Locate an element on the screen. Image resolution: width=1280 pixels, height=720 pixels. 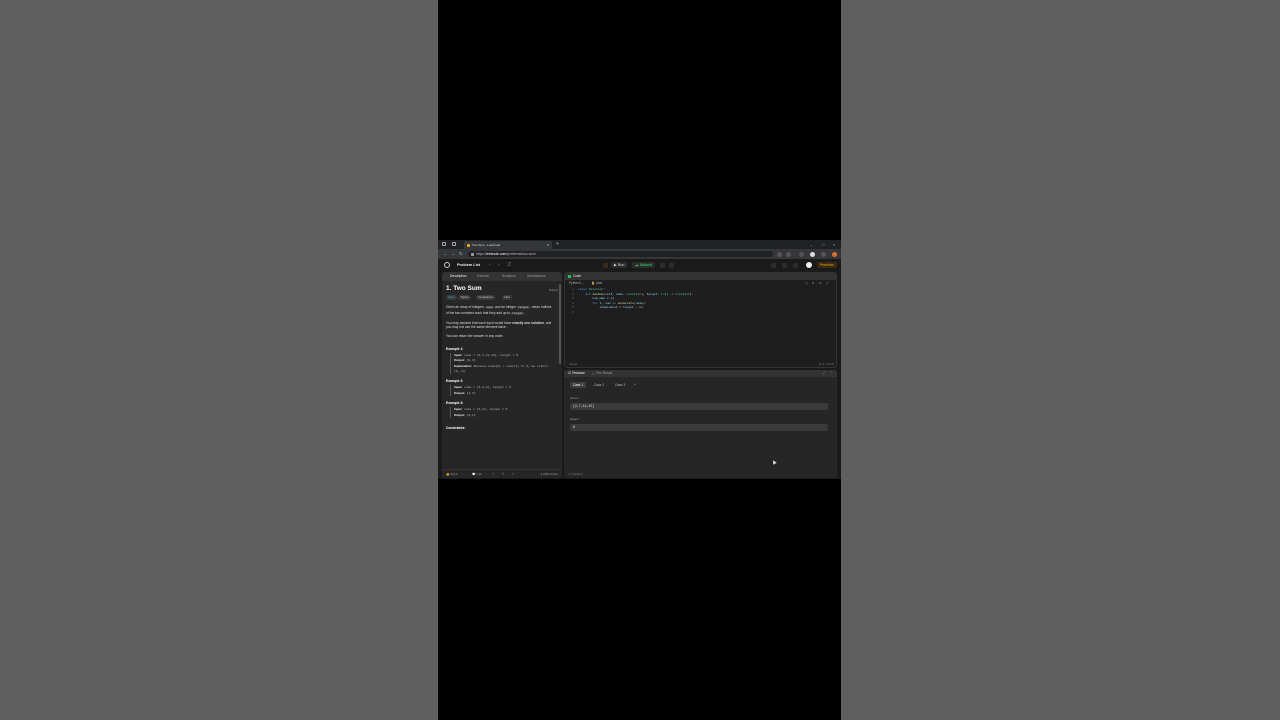
tab-submissions: Submissions is located at coordinates (536, 276).